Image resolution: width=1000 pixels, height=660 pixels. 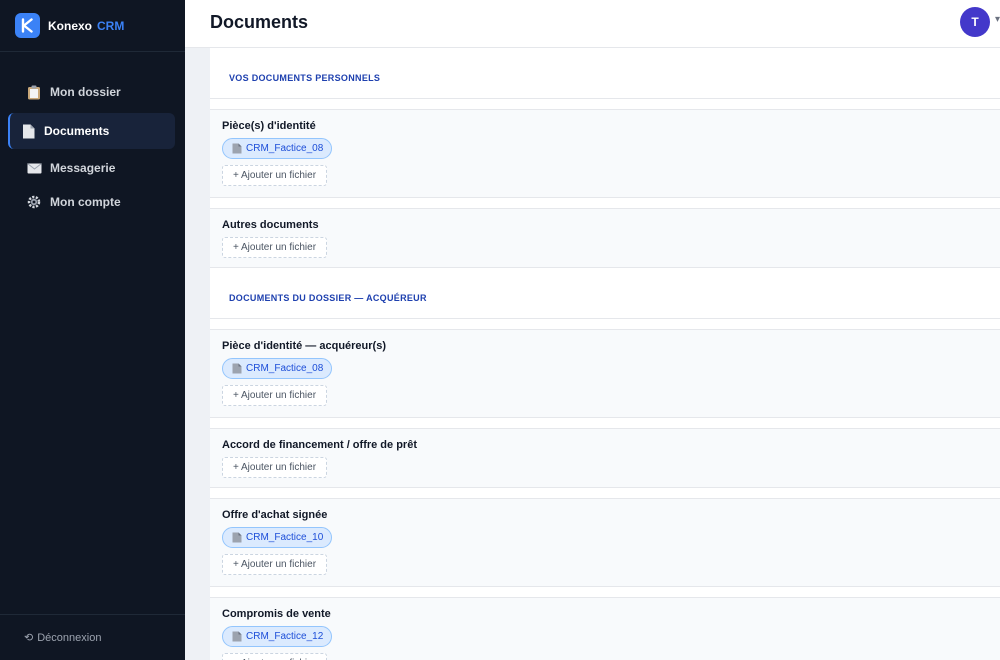 I want to click on sidebar-item-documents: Documents, so click(x=91, y=131).